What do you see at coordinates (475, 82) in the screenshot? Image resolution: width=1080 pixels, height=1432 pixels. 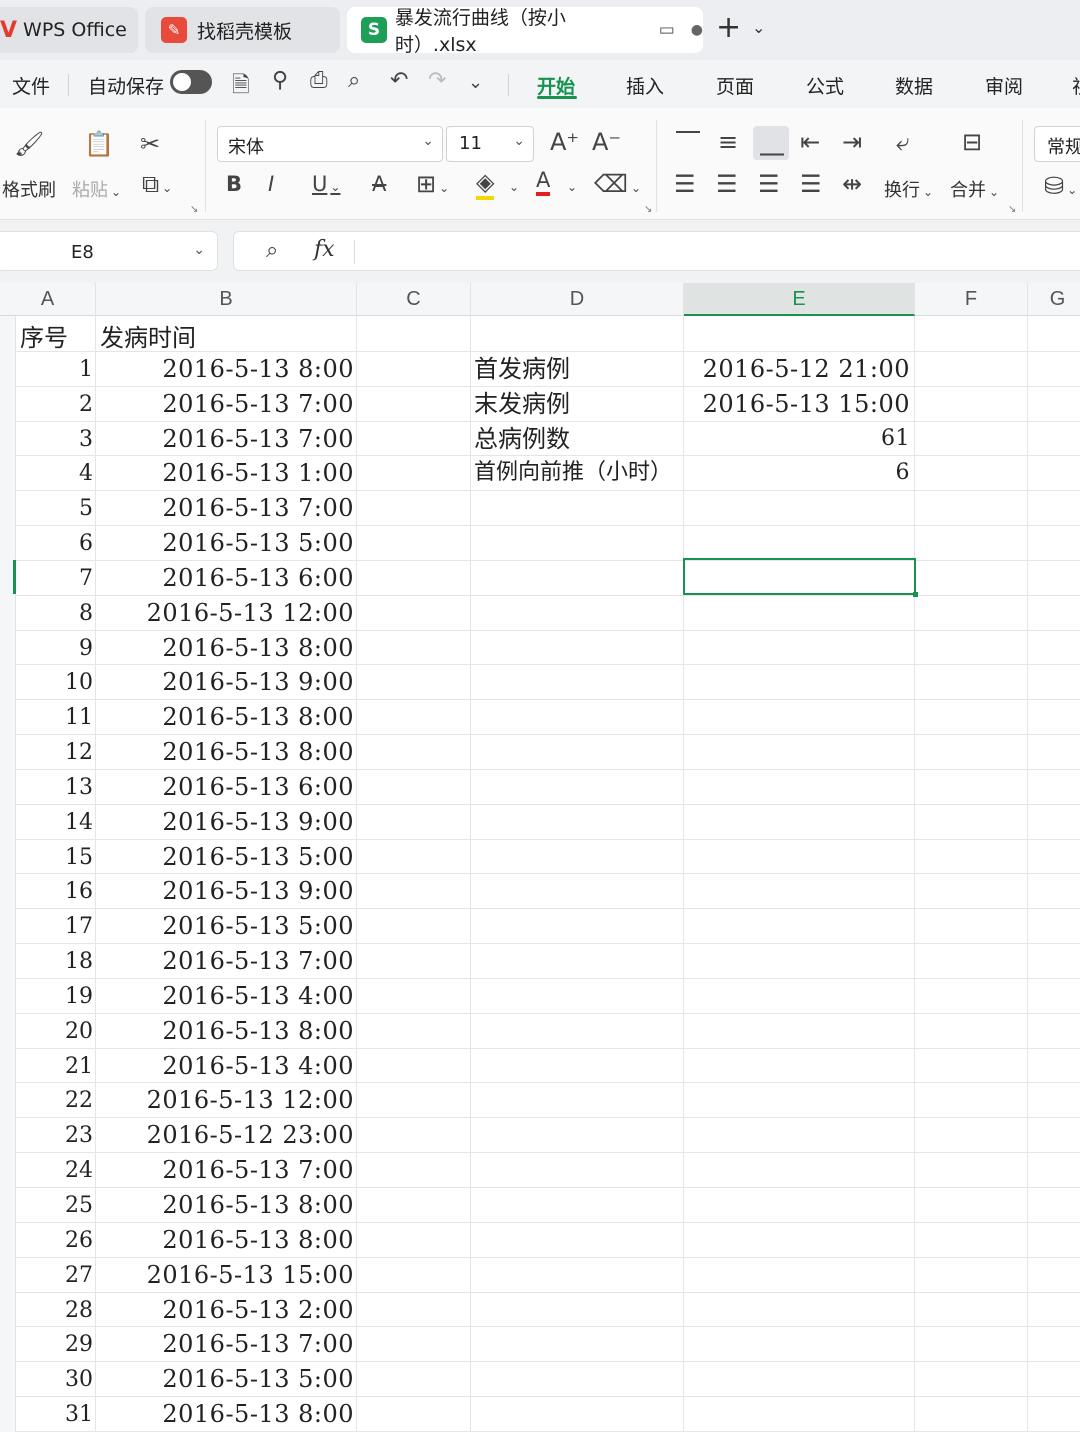 I see `more-chevron-icon: ⌄` at bounding box center [475, 82].